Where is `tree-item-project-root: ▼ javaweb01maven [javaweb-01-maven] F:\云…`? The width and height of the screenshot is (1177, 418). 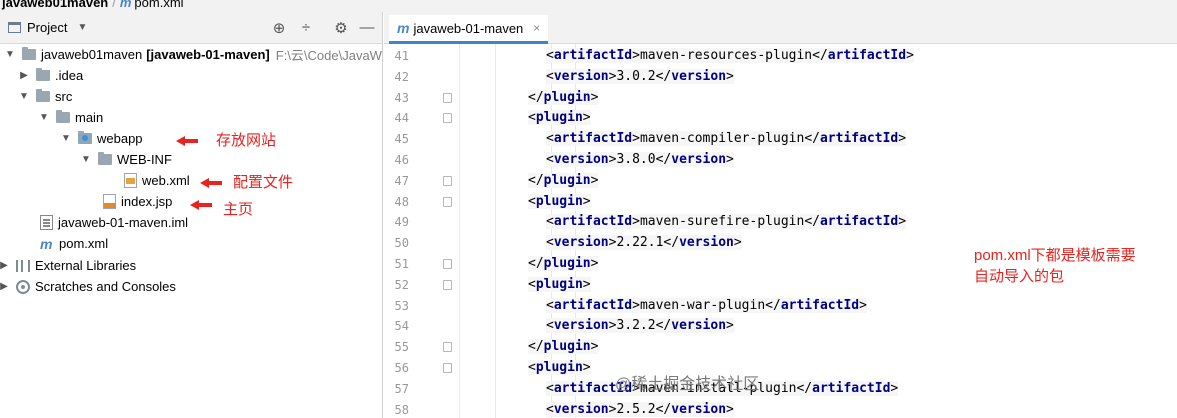 tree-item-project-root: ▼ javaweb01maven [javaweb-01-maven] F:\云… is located at coordinates (193, 54).